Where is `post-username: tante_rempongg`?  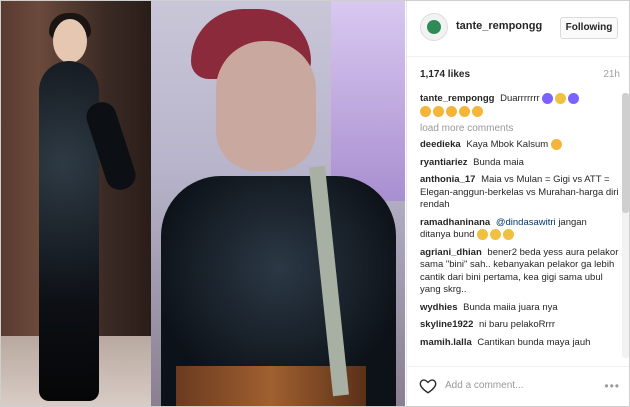
post-username: tante_rempongg is located at coordinates (499, 26).